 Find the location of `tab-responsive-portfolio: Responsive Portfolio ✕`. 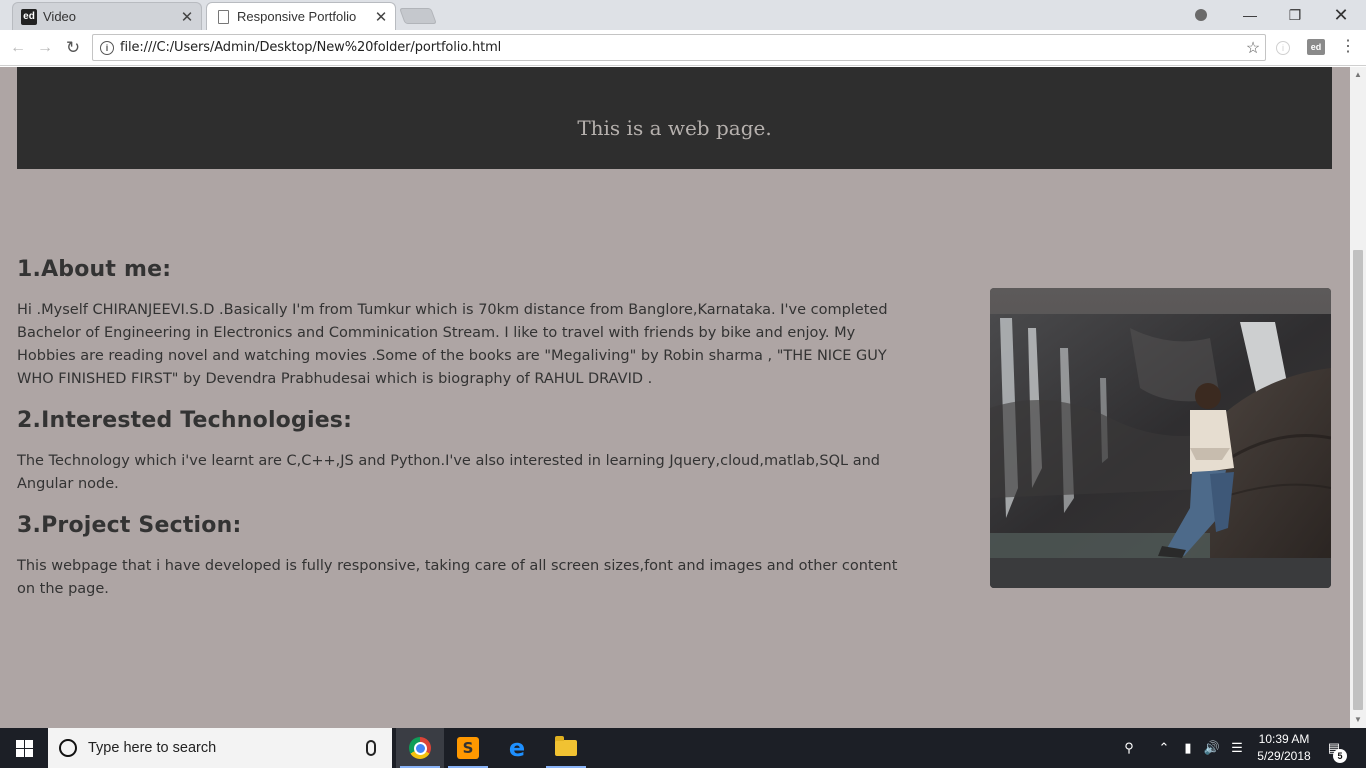

tab-responsive-portfolio: Responsive Portfolio ✕ is located at coordinates (301, 16).